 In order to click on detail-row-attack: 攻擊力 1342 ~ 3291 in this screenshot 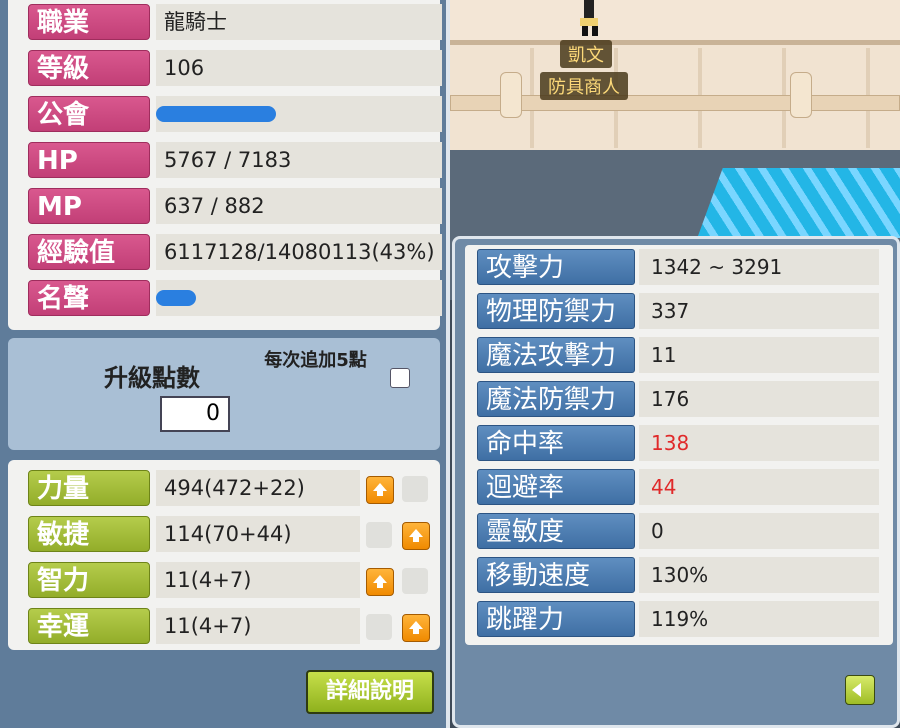, I will do `click(679, 266)`.